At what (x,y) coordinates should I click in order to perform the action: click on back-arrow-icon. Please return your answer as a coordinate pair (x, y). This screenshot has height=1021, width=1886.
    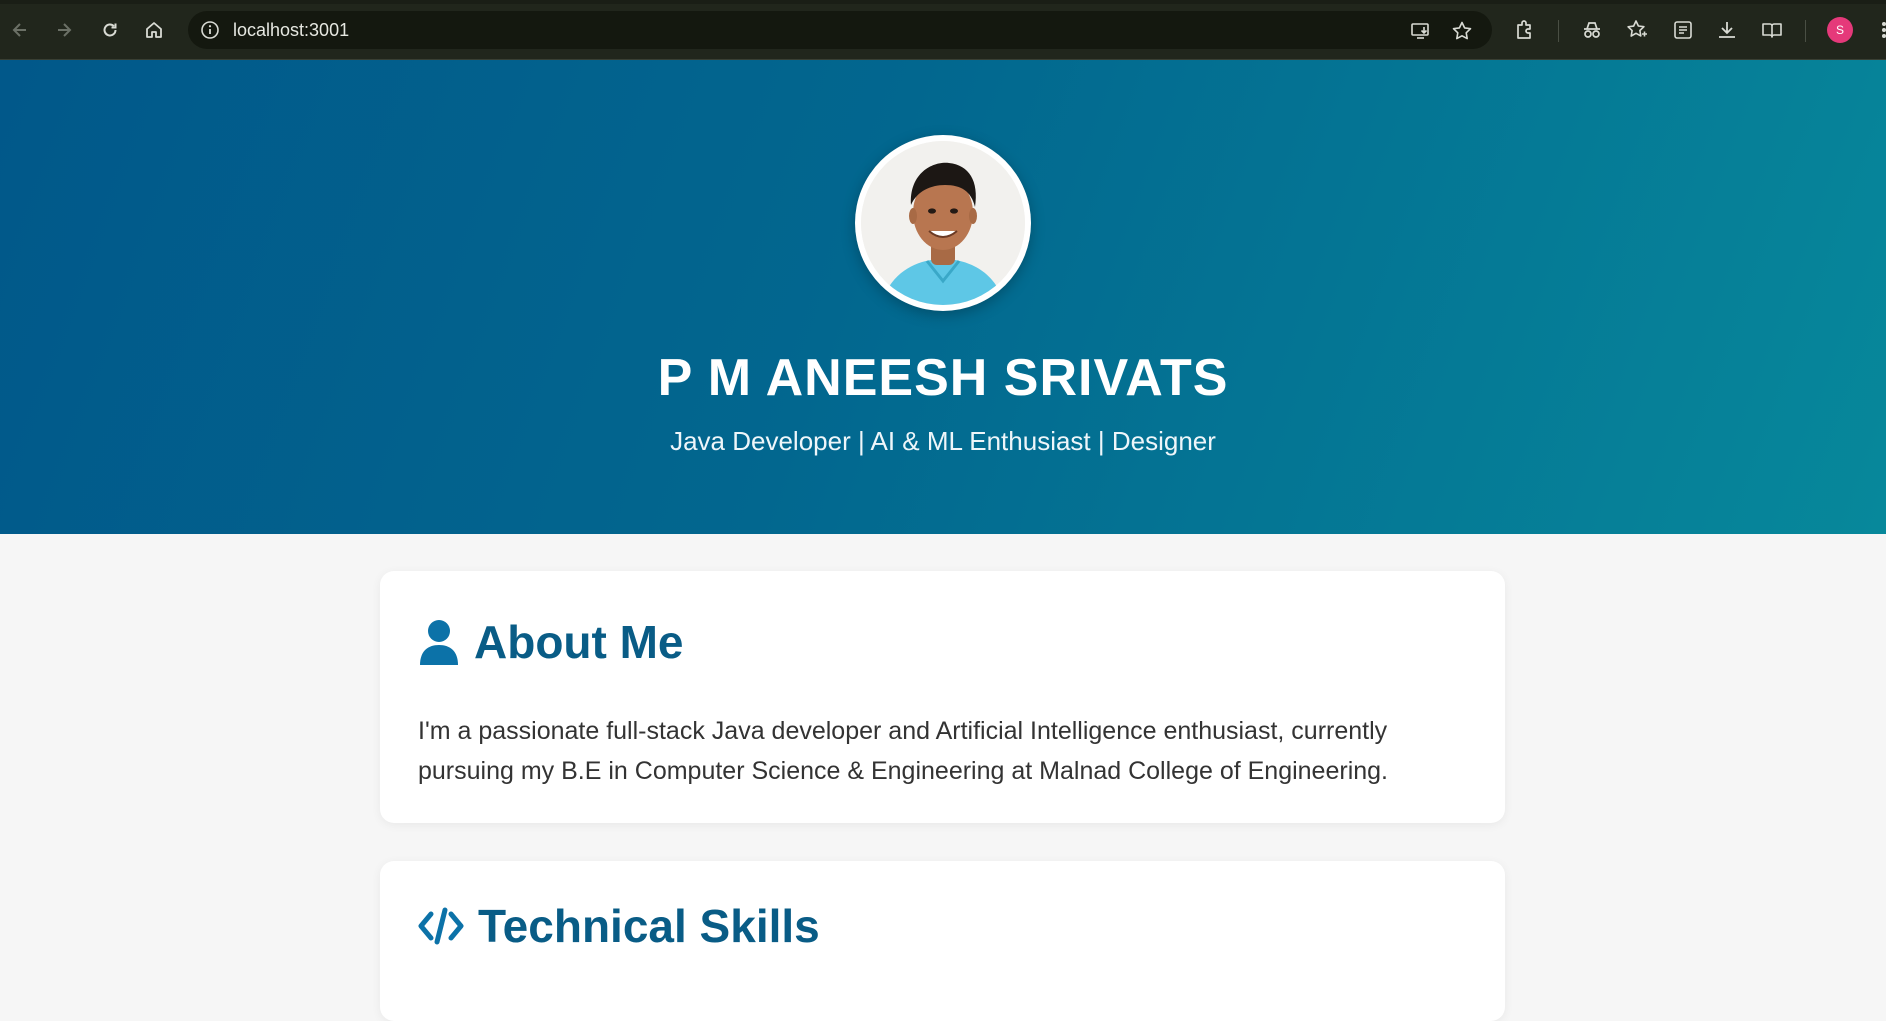
    Looking at the image, I should click on (19, 30).